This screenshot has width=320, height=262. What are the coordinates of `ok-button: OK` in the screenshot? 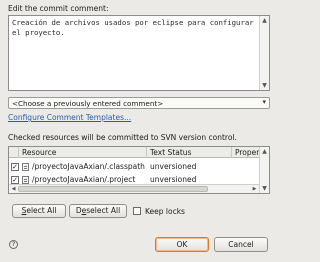 It's located at (182, 244).